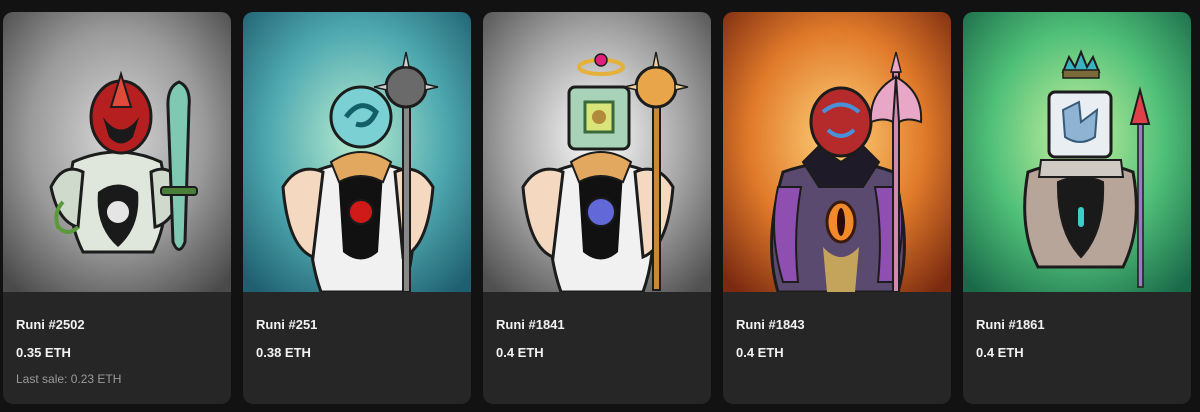 The width and height of the screenshot is (1200, 412). Describe the element at coordinates (43, 352) in the screenshot. I see `nft-price: 0.35 ETH` at that location.